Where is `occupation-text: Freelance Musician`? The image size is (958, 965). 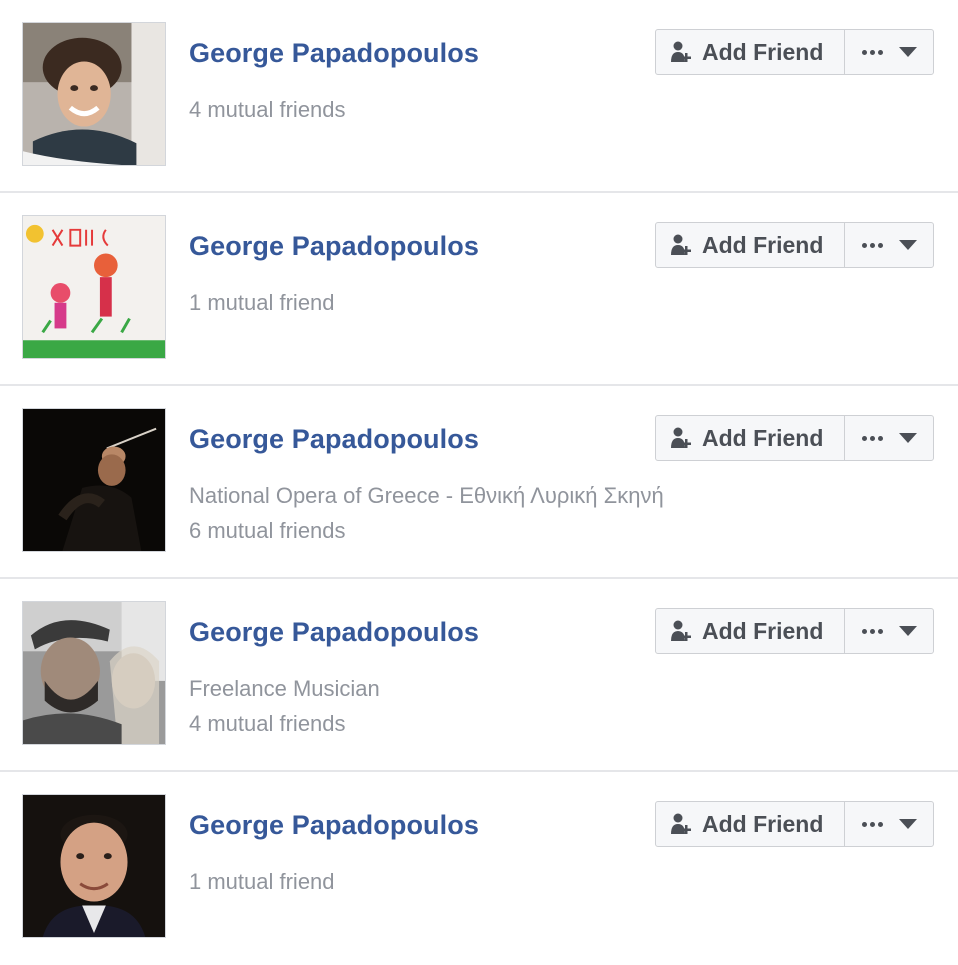
occupation-text: Freelance Musician is located at coordinates (284, 688).